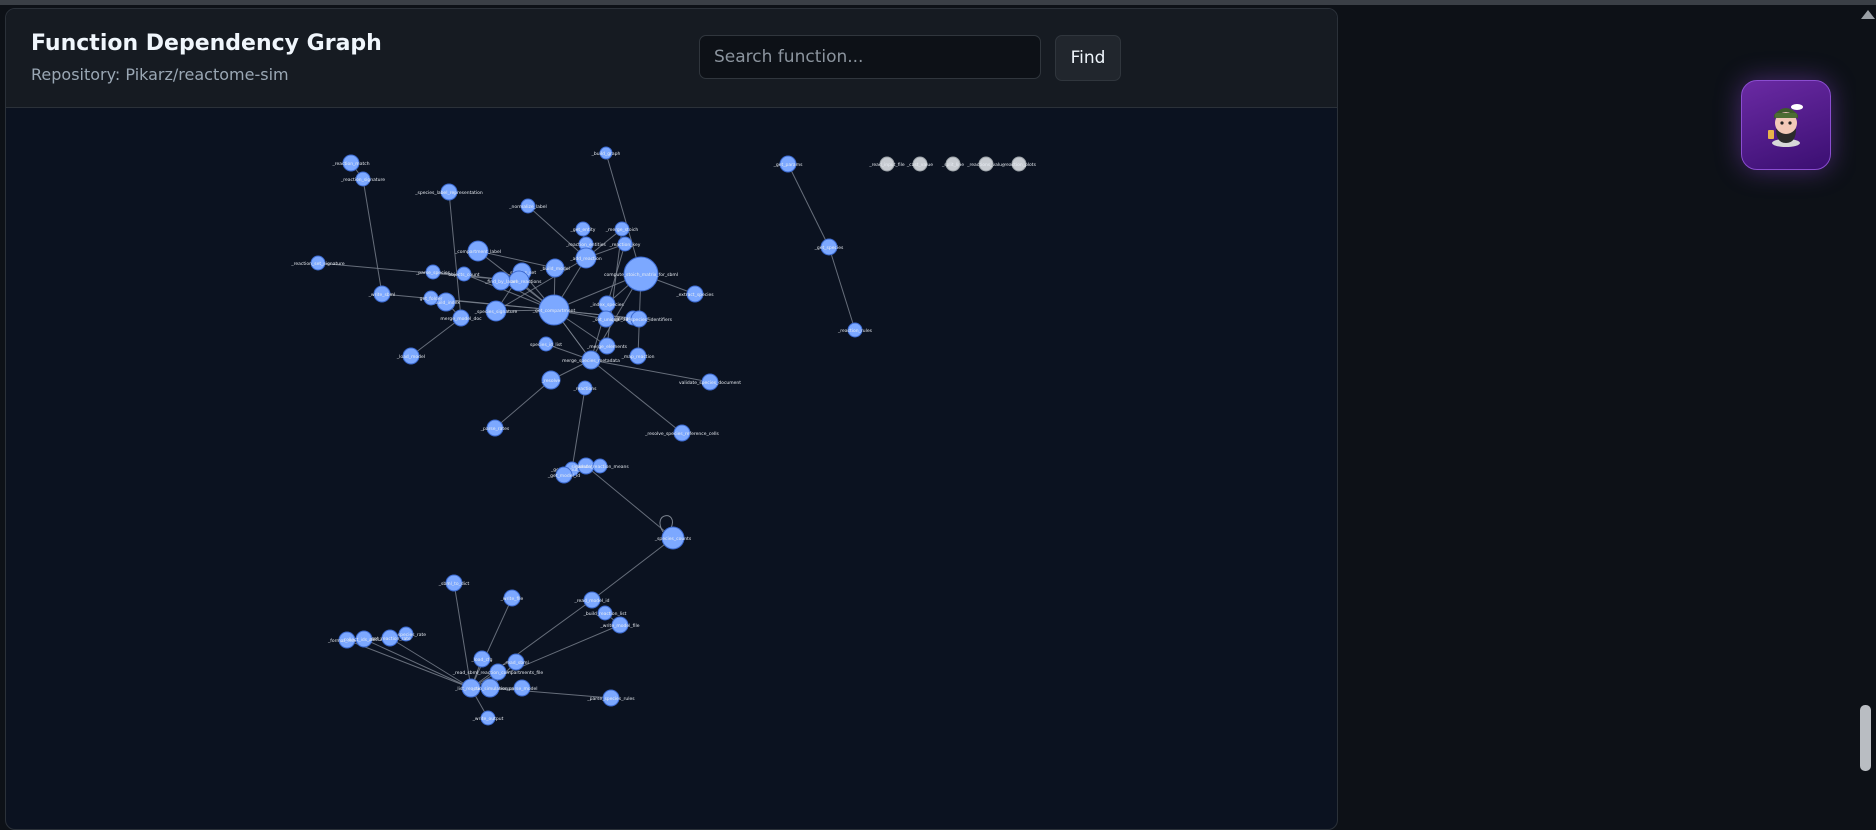  What do you see at coordinates (515, 662) in the screenshot?
I see `graph-node--read-sbml: _read_sbml` at bounding box center [515, 662].